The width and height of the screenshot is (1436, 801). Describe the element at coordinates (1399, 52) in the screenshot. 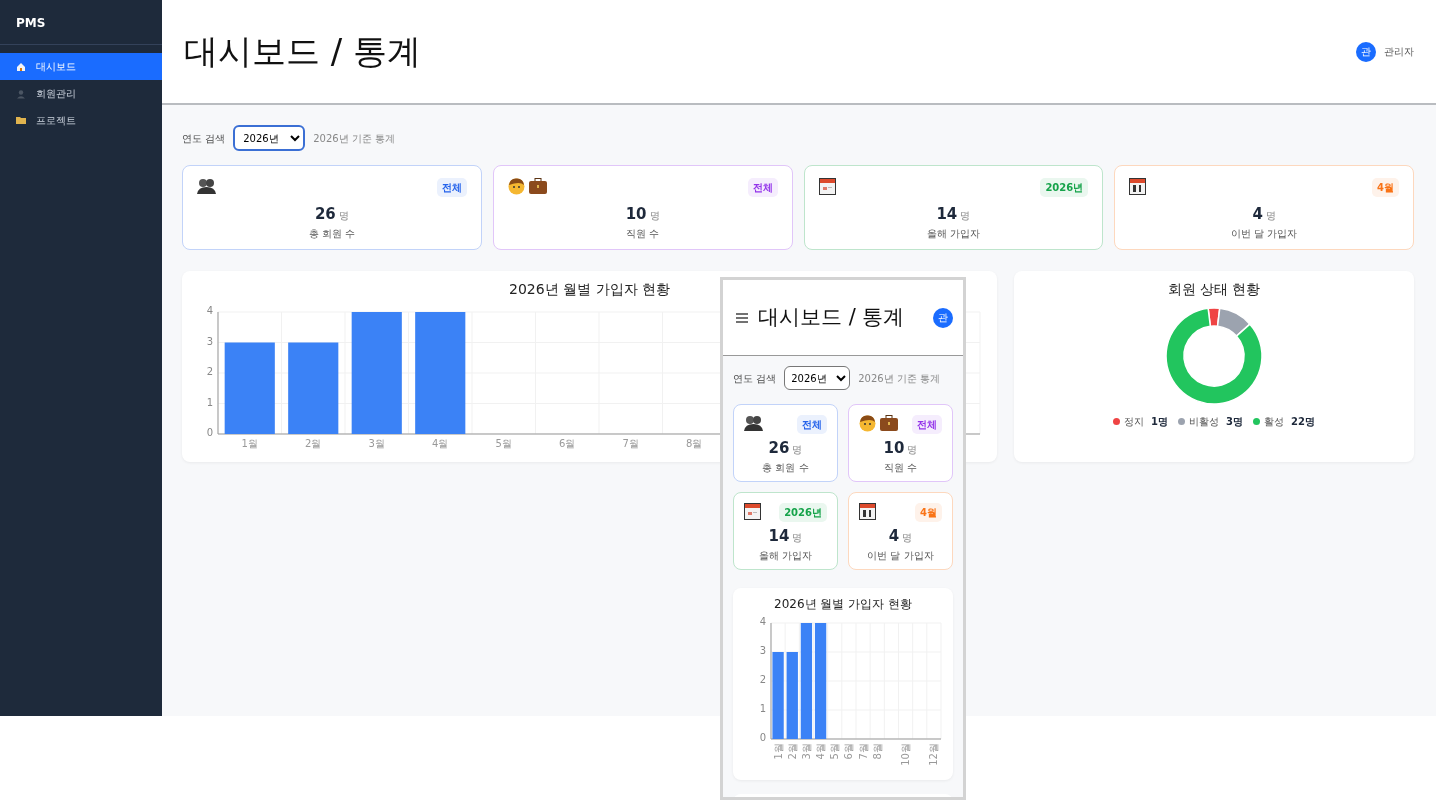

I see `user-name: 관리자` at that location.